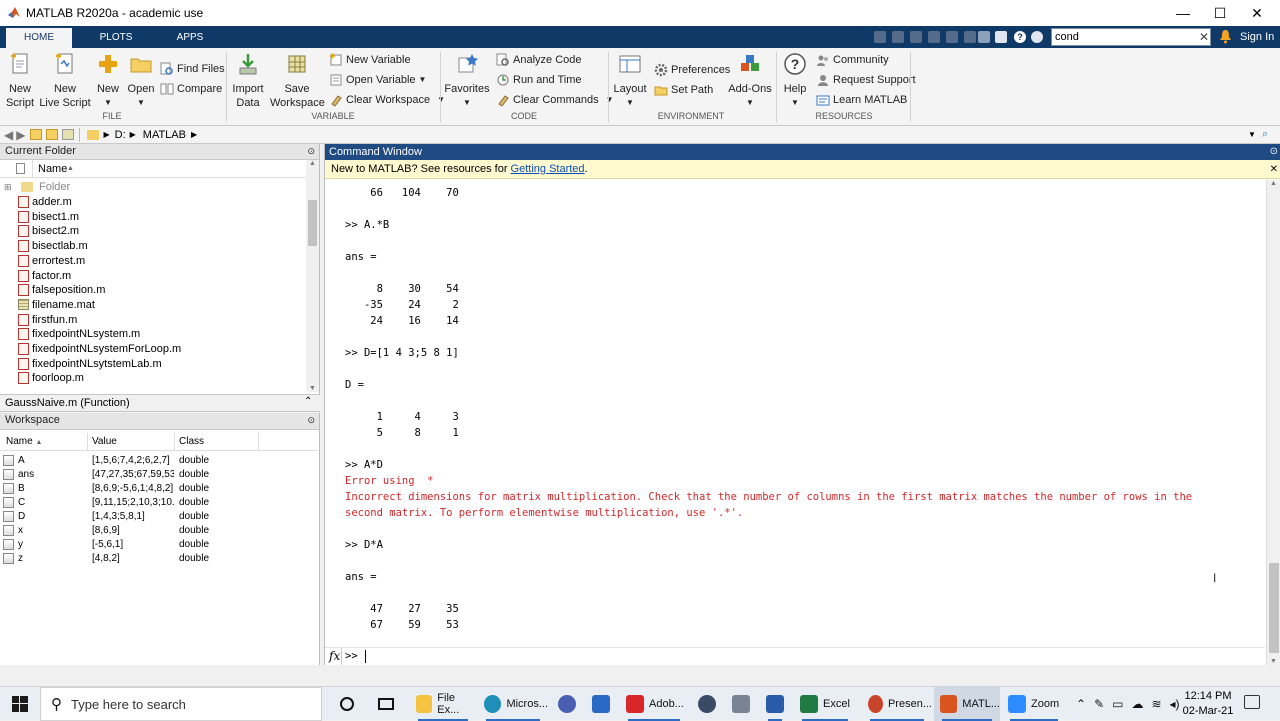  Describe the element at coordinates (1205, 37) in the screenshot. I see `clear-search-icon: ✕` at that location.